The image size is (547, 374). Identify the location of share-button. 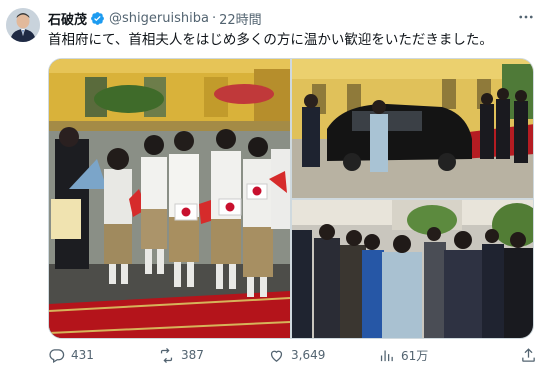
(528, 355).